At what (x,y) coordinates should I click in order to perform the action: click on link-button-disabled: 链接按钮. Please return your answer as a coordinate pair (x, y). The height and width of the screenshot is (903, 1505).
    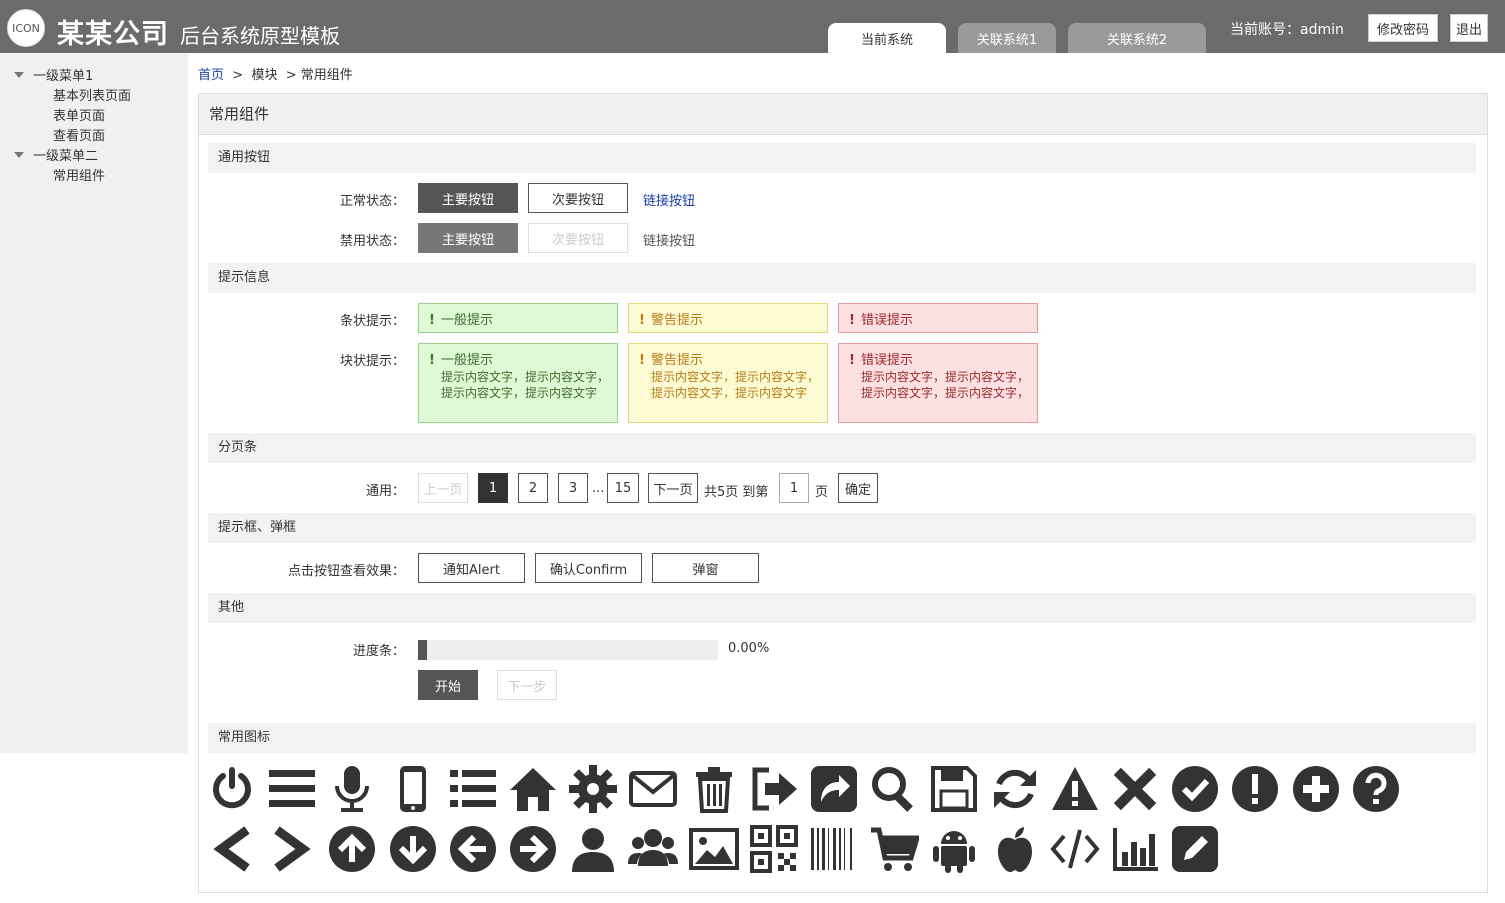
    Looking at the image, I should click on (669, 241).